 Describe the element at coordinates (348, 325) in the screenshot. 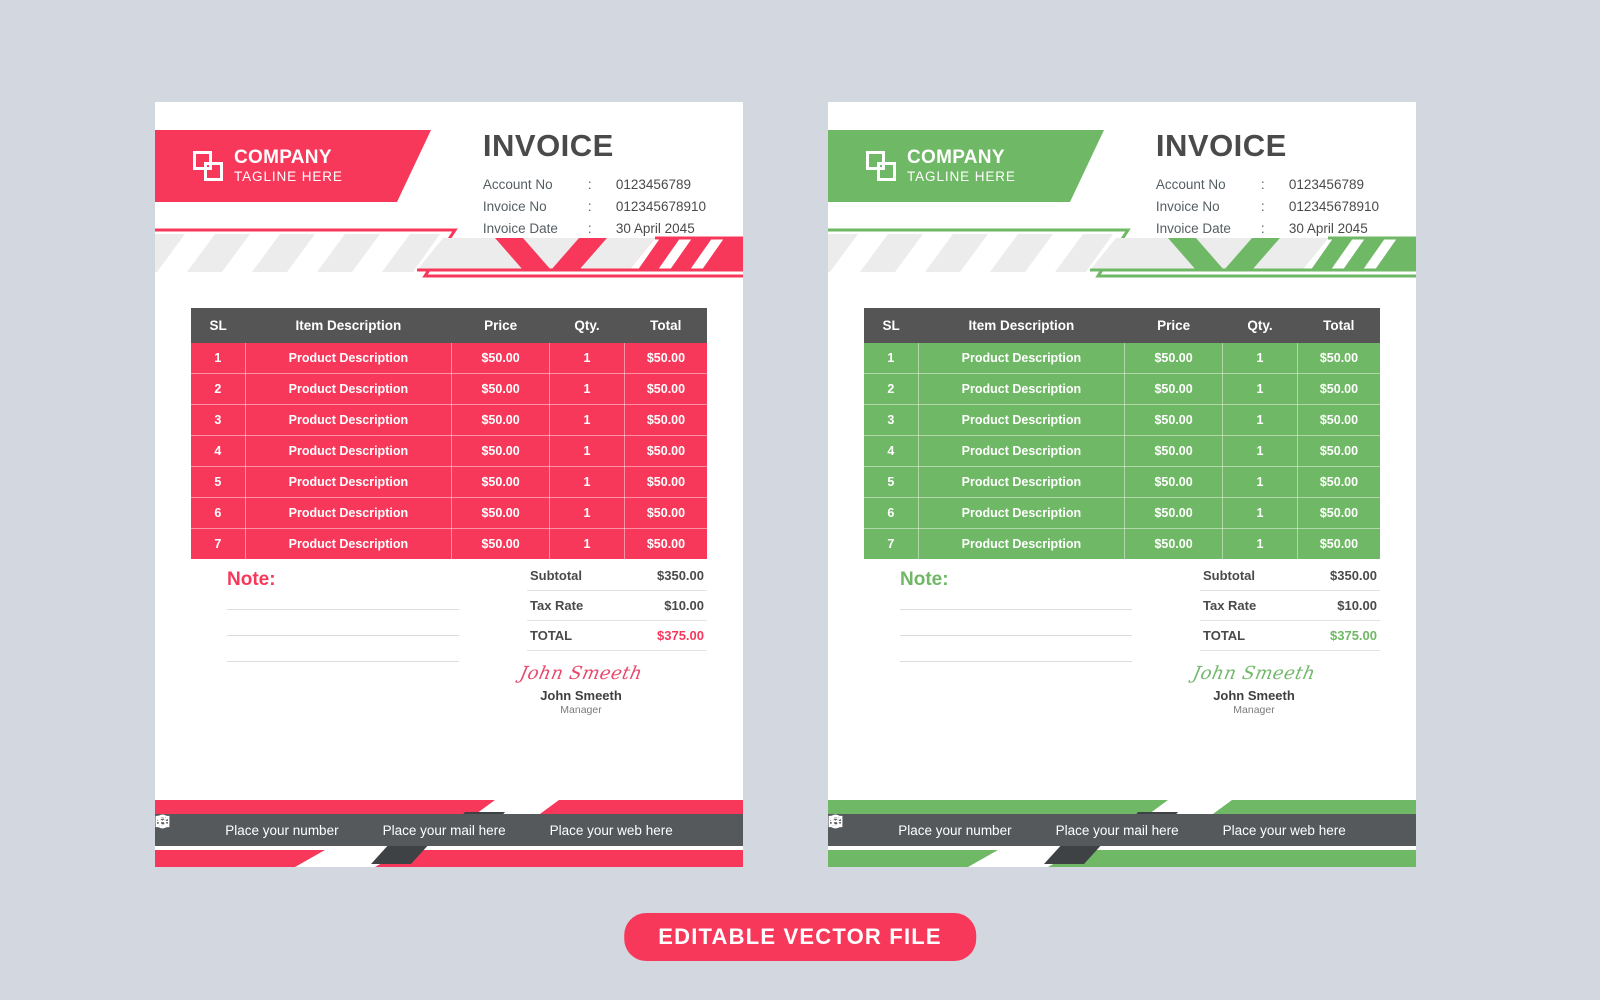

I see `column-header-desc: Item Description` at that location.